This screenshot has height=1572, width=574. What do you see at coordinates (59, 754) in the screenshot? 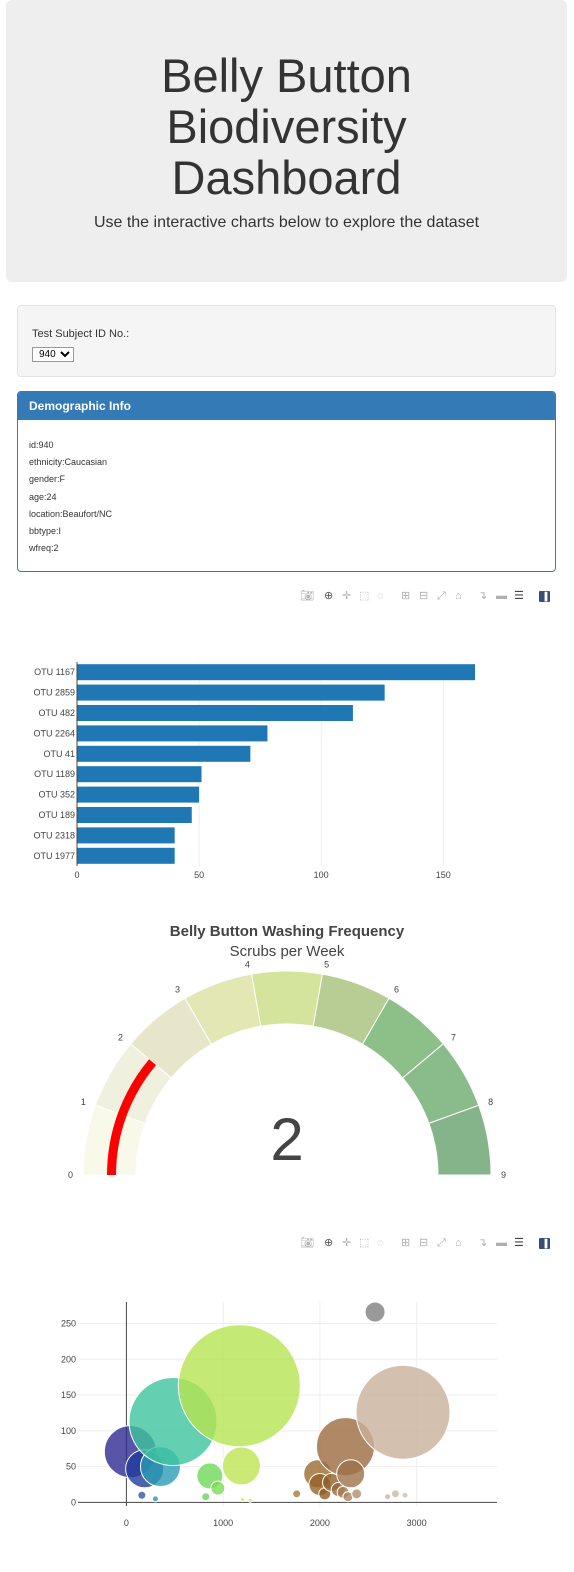
I see `bar-y-tick-label: OTU 41` at bounding box center [59, 754].